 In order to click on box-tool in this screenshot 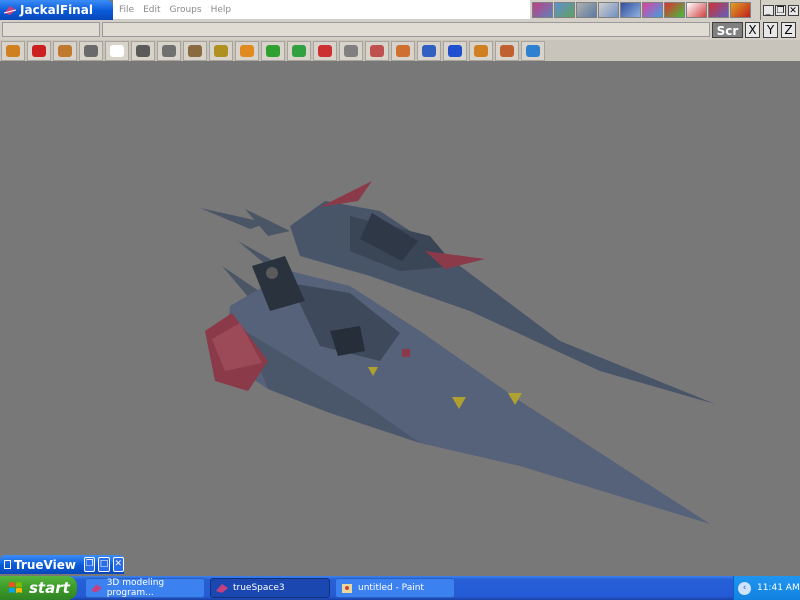, I will do `click(195, 50)`.